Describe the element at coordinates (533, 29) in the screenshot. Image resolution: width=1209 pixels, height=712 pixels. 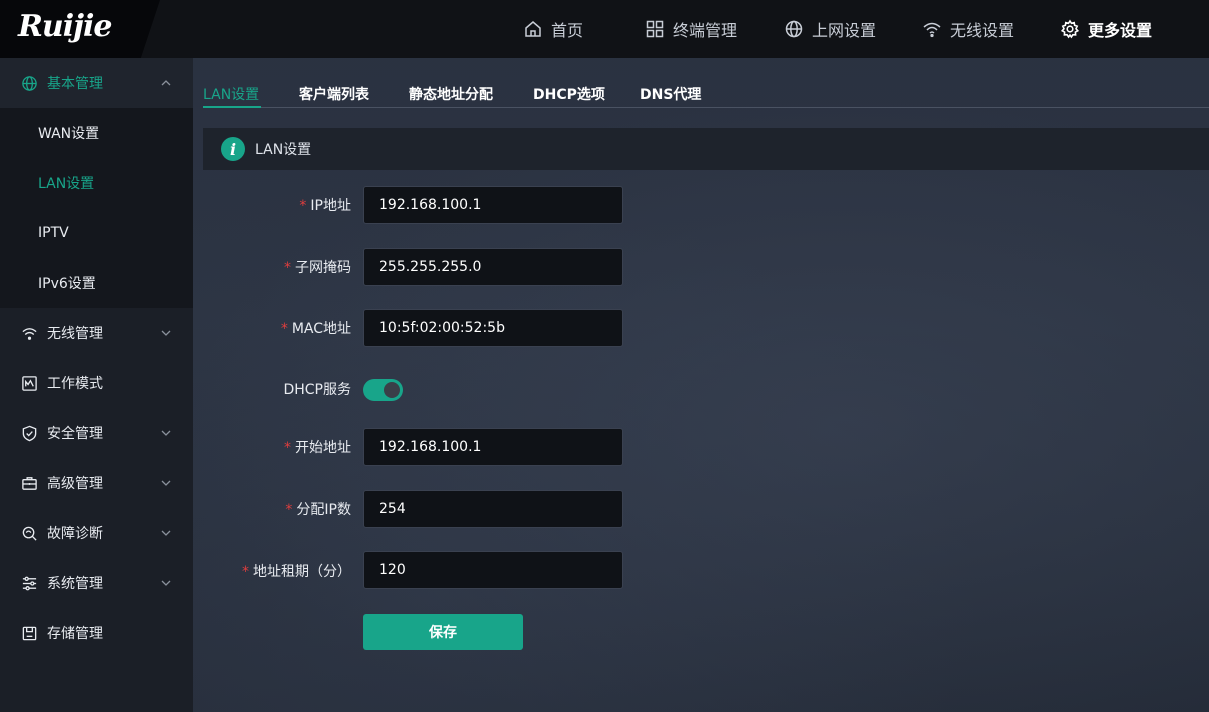
I see `home-icon` at that location.